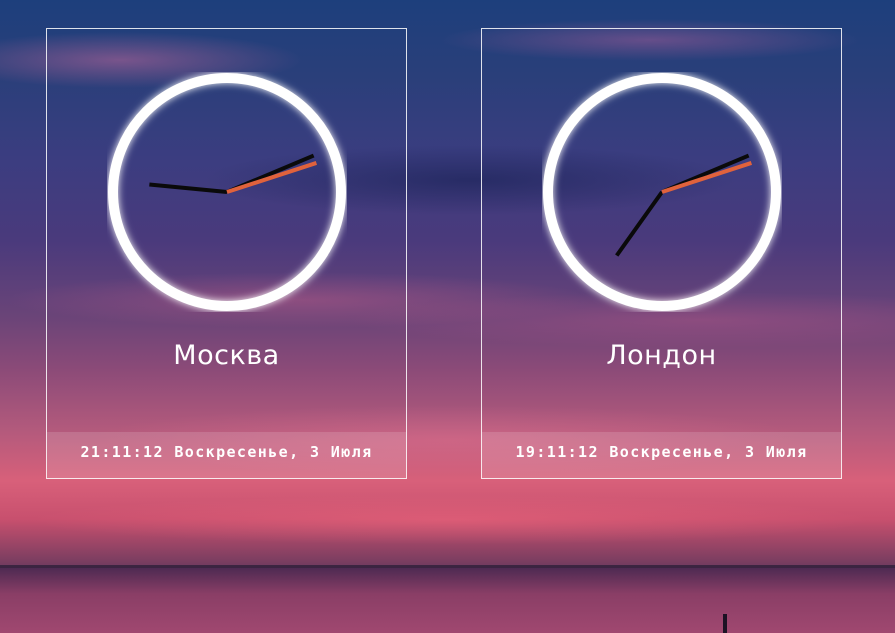 This screenshot has height=633, width=895. Describe the element at coordinates (661, 355) in the screenshot. I see `city-name: Лондон` at that location.